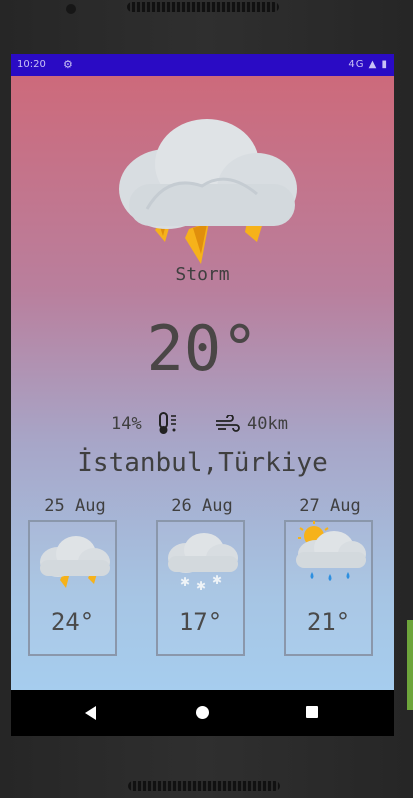  I want to click on forecast-card-2: ✱ ✱ ✱ 17°, so click(200, 588).